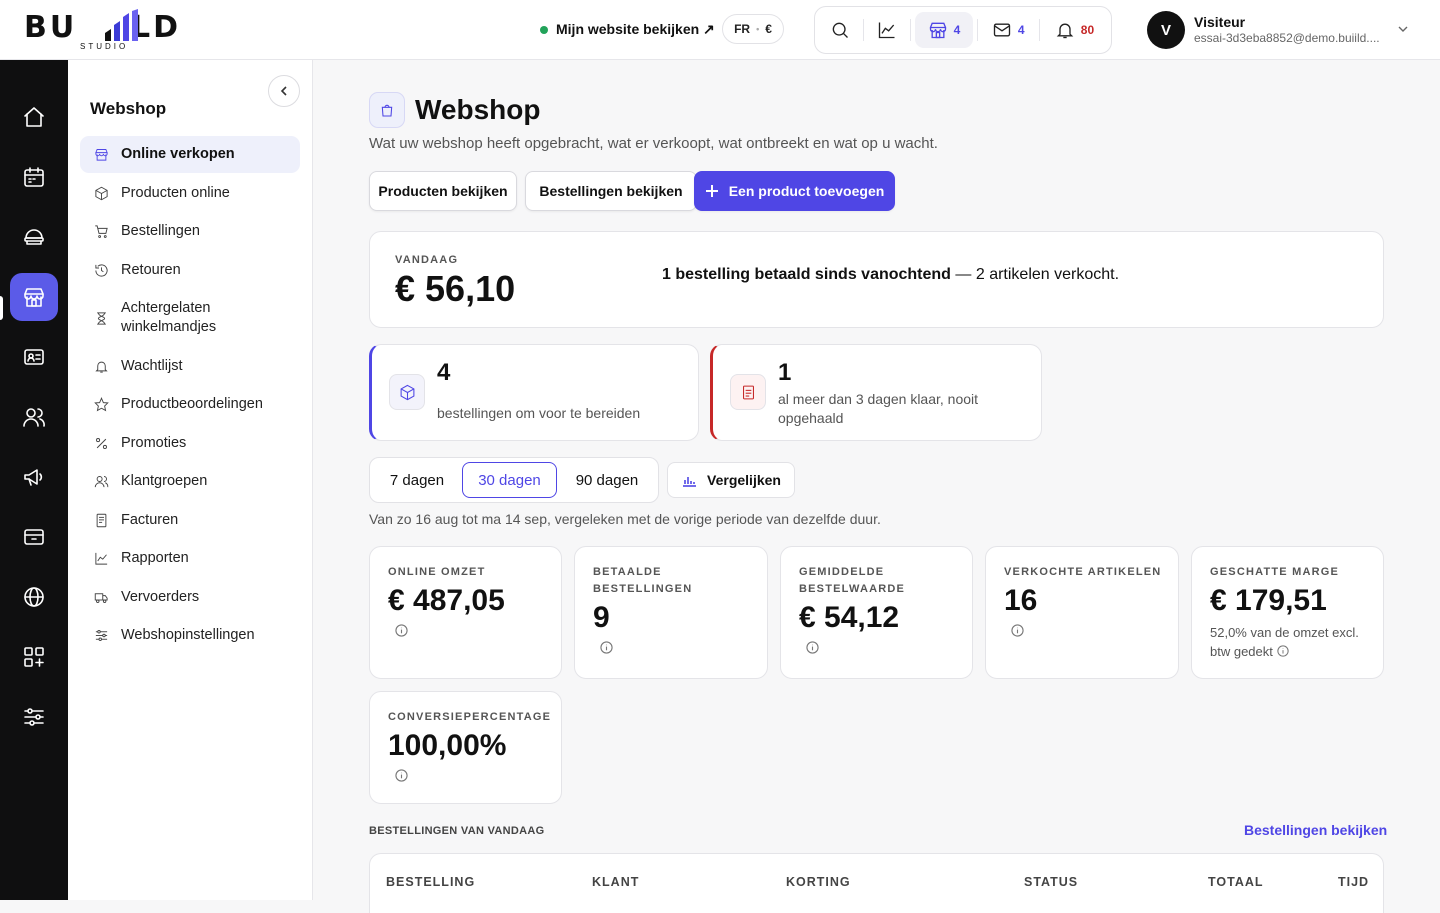 The width and height of the screenshot is (1440, 913). Describe the element at coordinates (178, 154) in the screenshot. I see `sidebar-item-label: Online verkopen` at that location.